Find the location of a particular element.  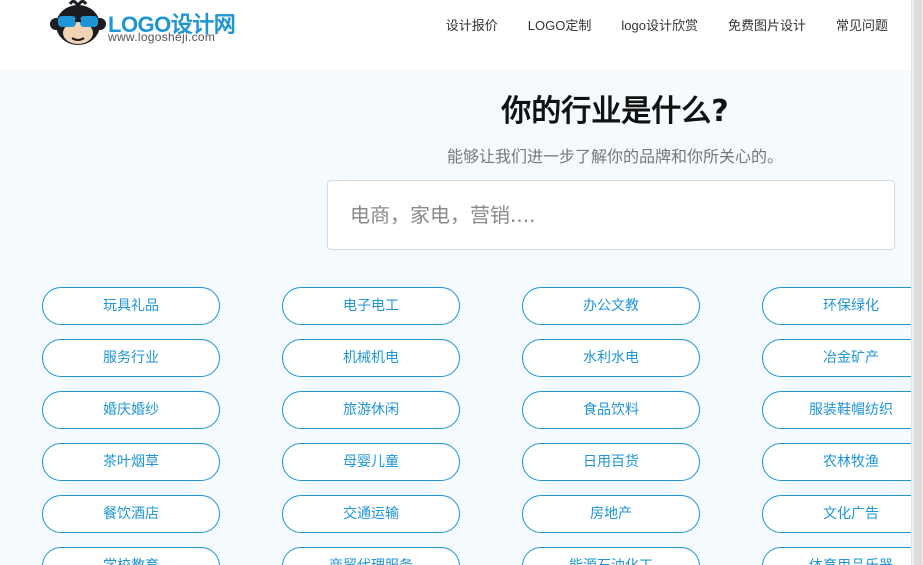

industry-search-input is located at coordinates (611, 215).